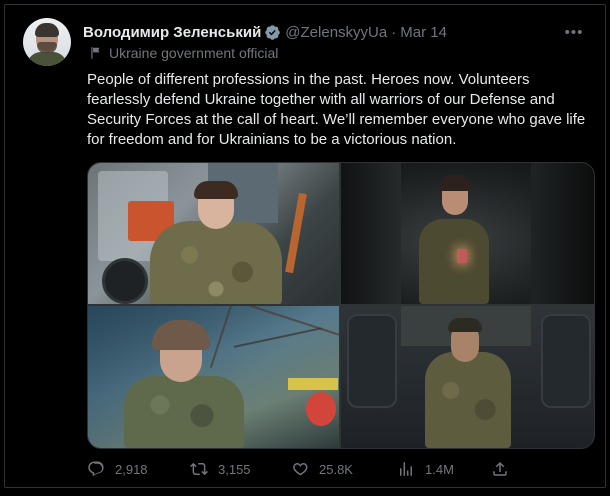  I want to click on share-button, so click(505, 469).